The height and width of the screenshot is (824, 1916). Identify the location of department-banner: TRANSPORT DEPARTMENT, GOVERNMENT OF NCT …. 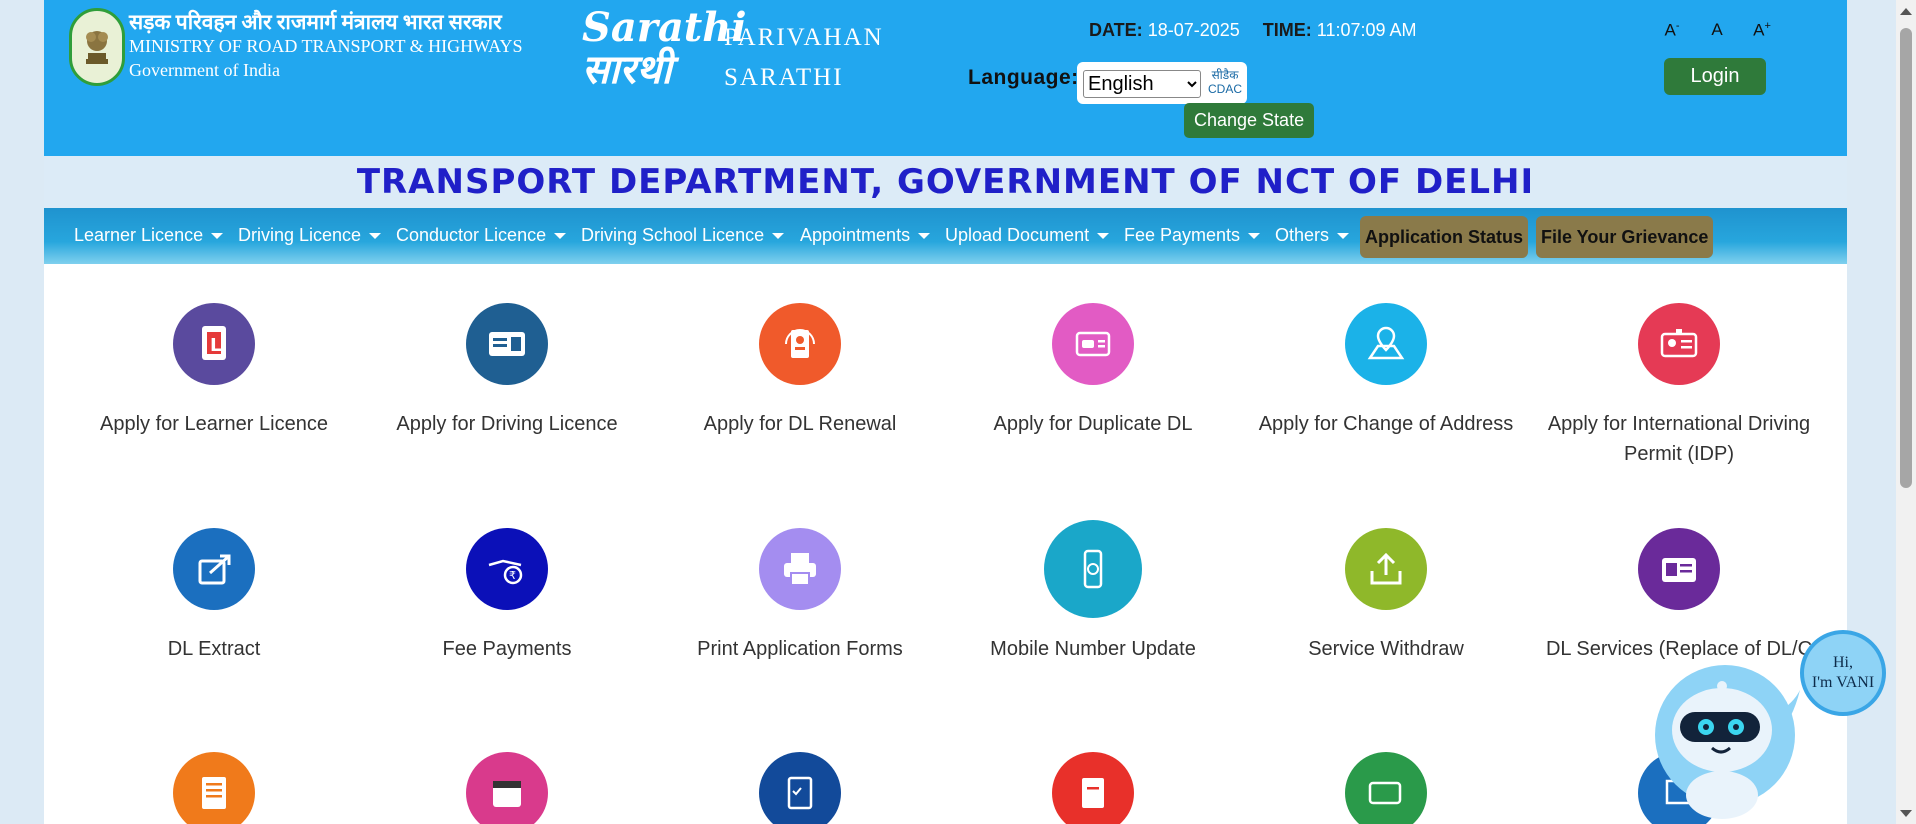
(945, 182).